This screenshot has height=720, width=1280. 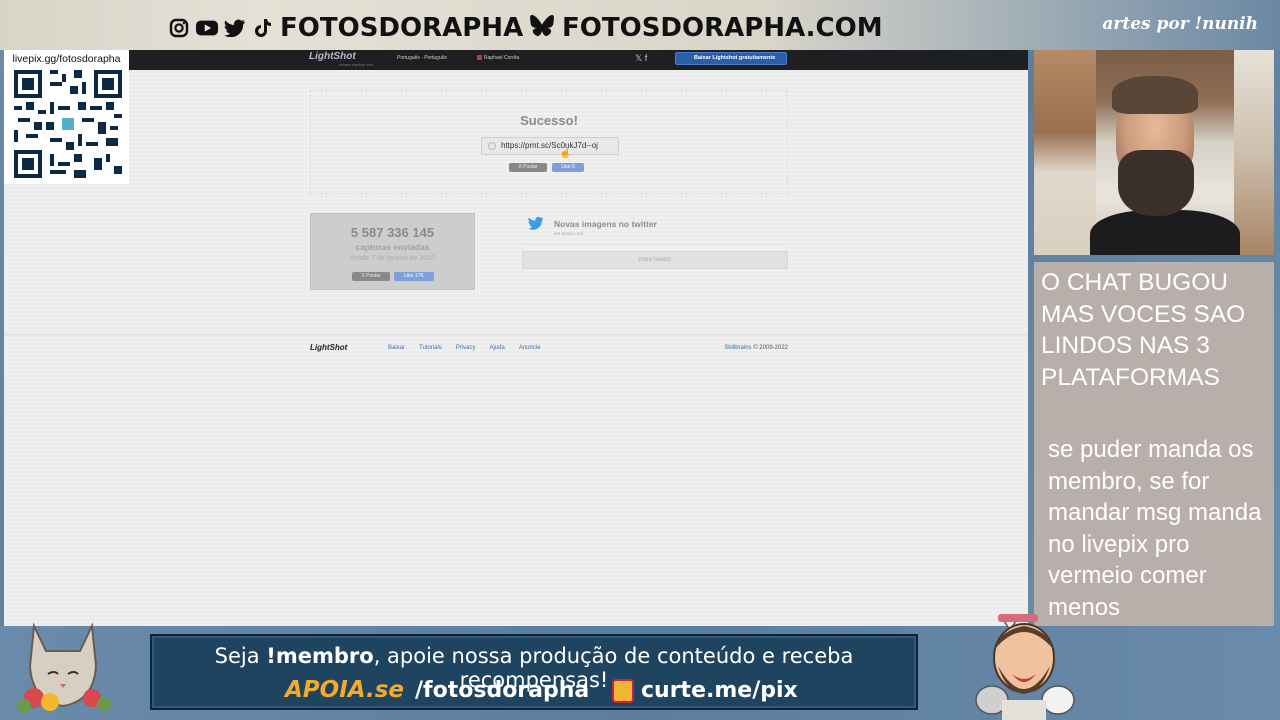 I want to click on twitter-feed-subtitle: em tempo real, so click(x=568, y=233).